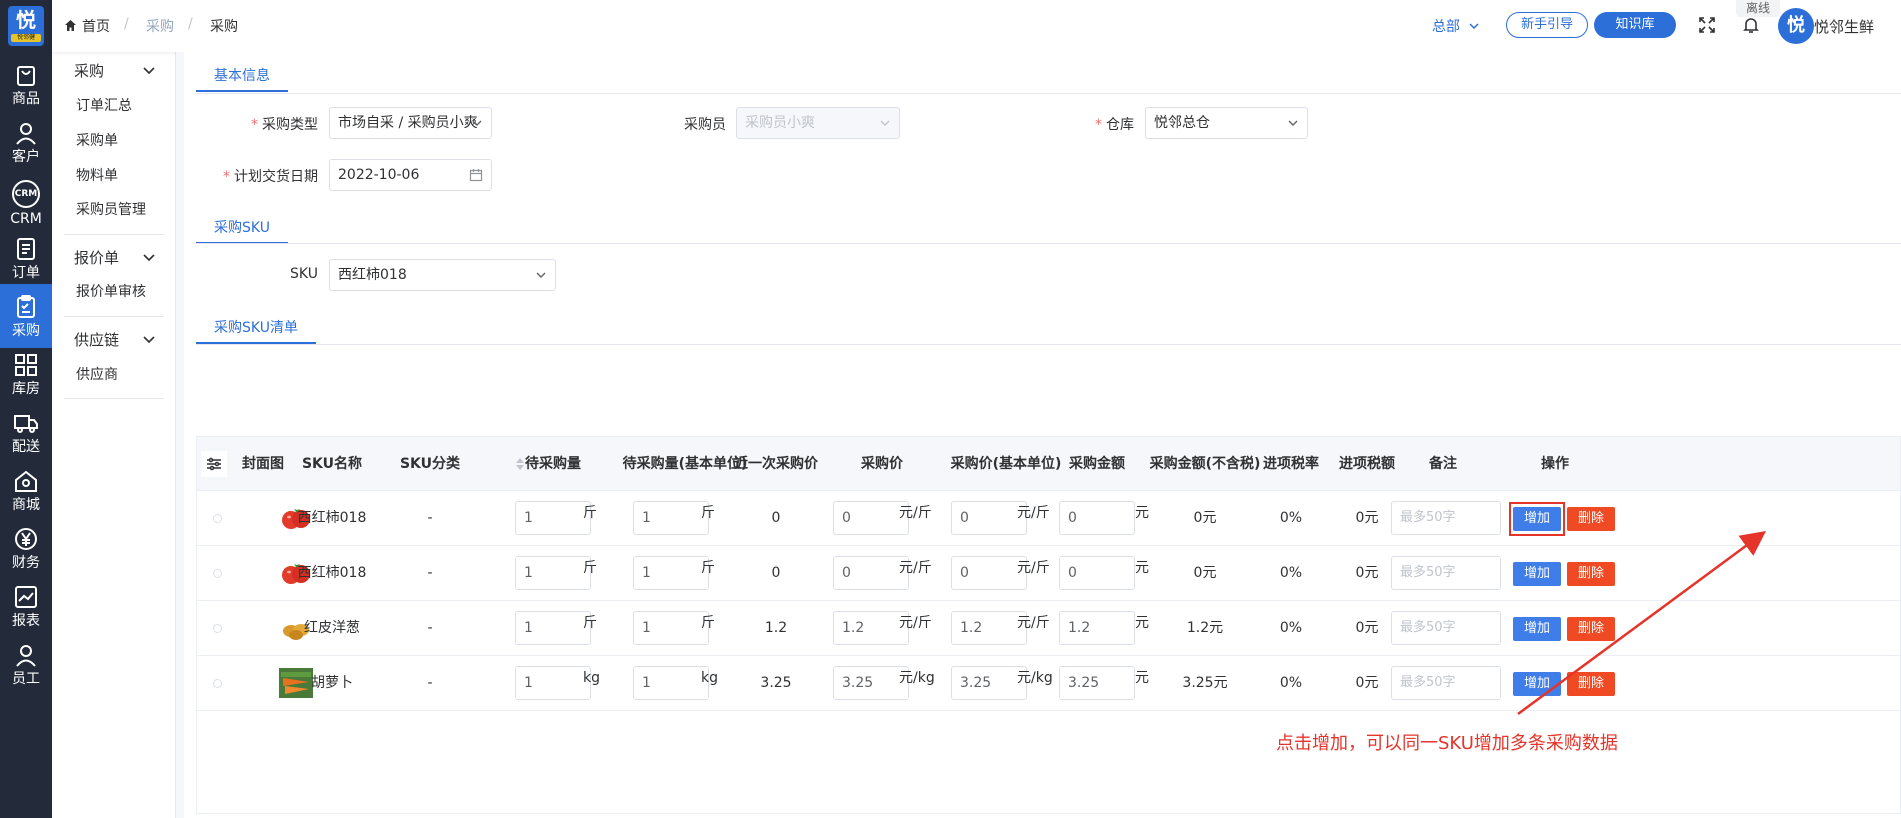 Image resolution: width=1901 pixels, height=818 pixels. I want to click on settings-sliders-icon, so click(214, 464).